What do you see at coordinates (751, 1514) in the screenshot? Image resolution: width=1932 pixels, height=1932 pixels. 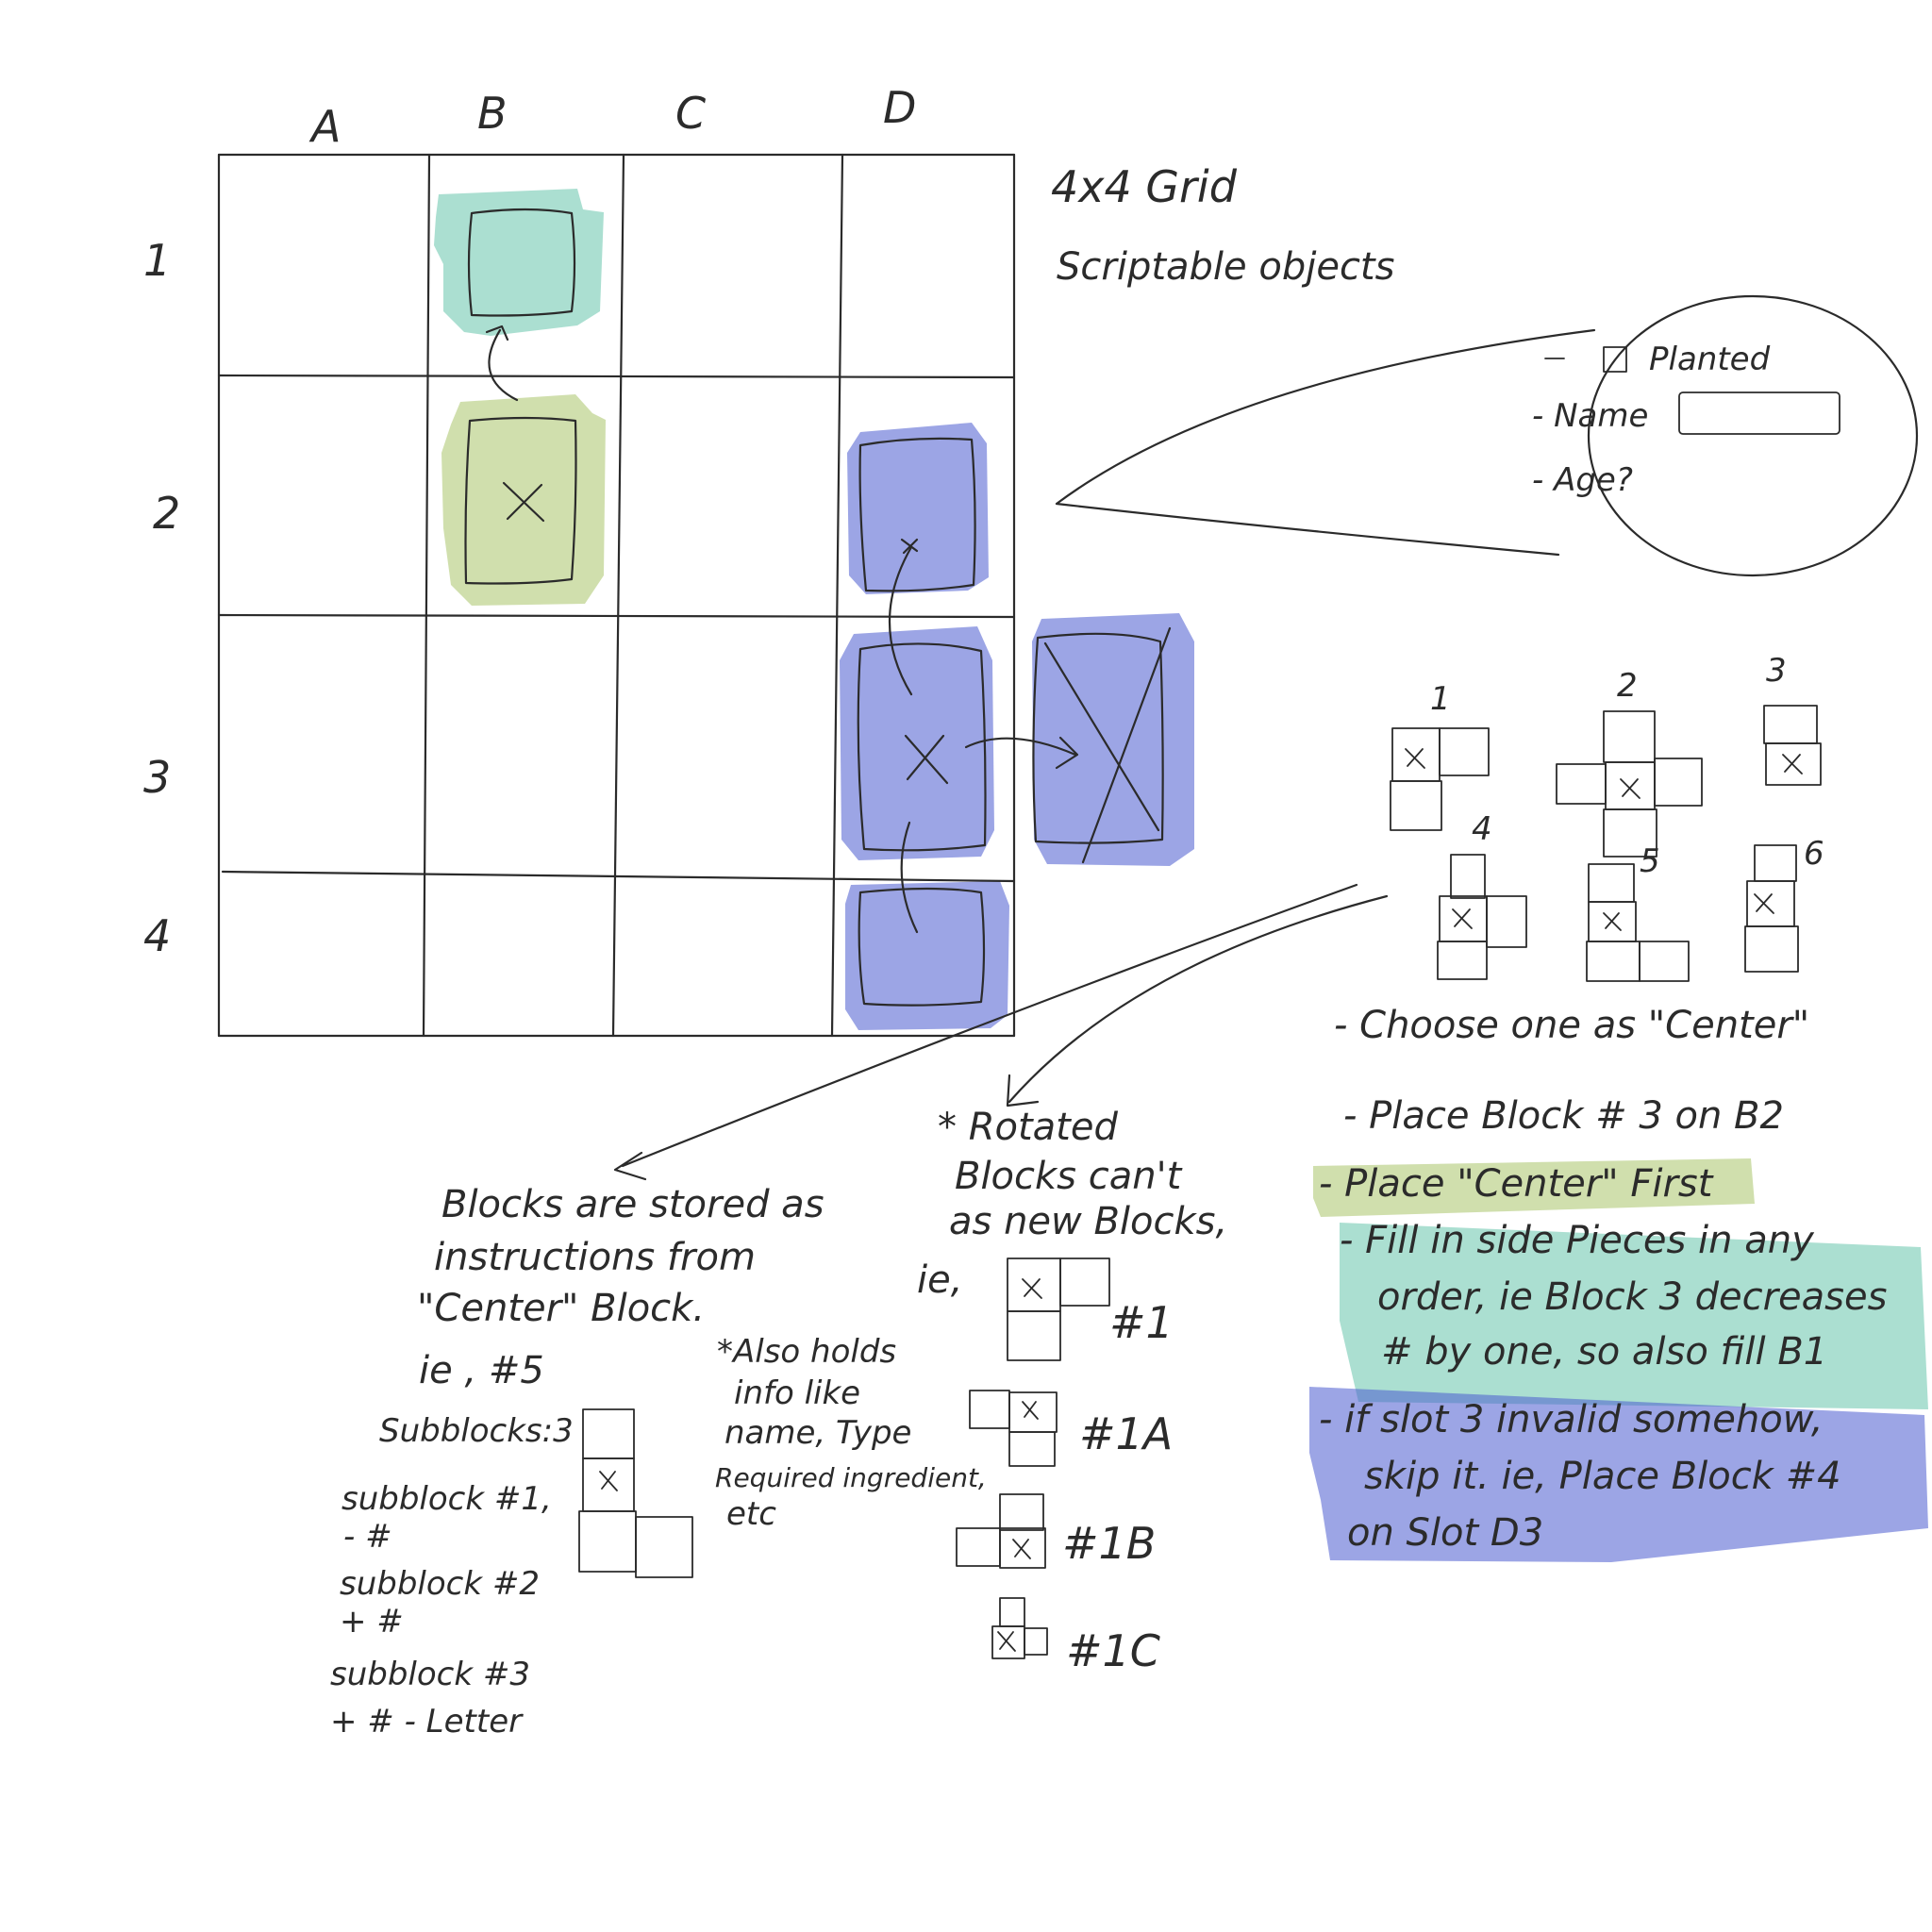 I see `also-holds-line: etc` at bounding box center [751, 1514].